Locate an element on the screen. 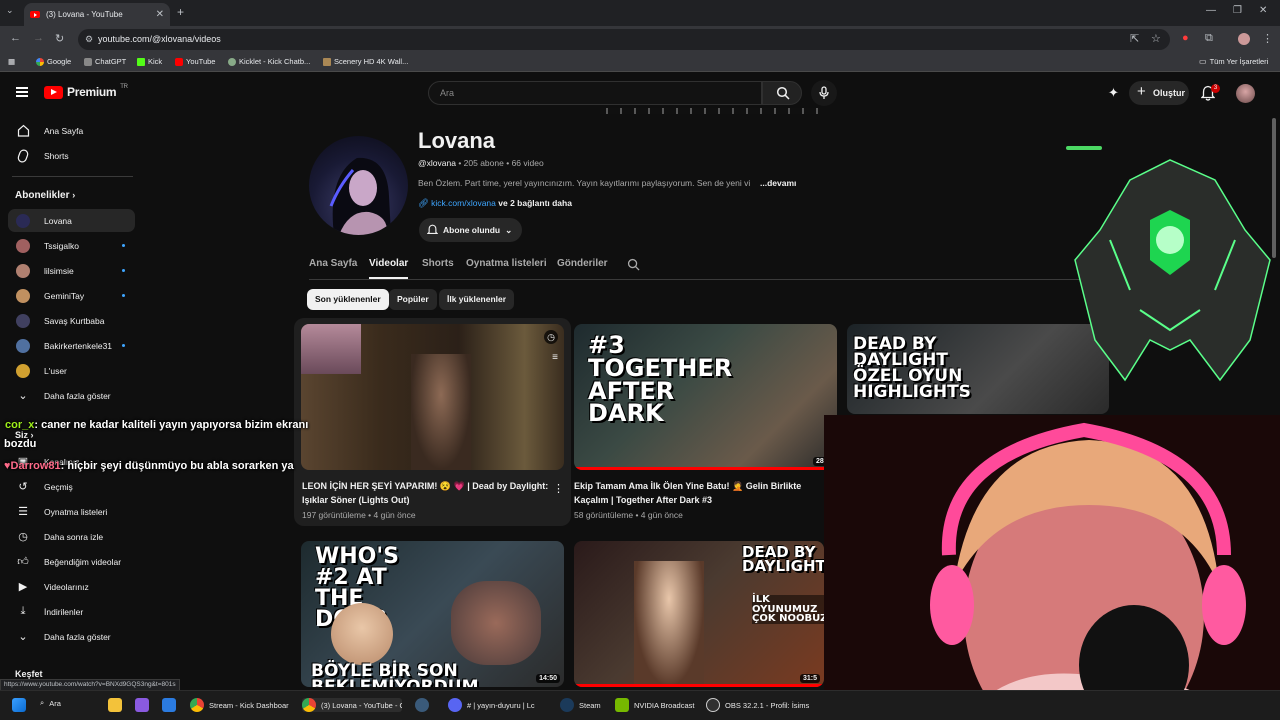  sidebar-show-more: ⌄ Daha fazla göster is located at coordinates (71, 395).